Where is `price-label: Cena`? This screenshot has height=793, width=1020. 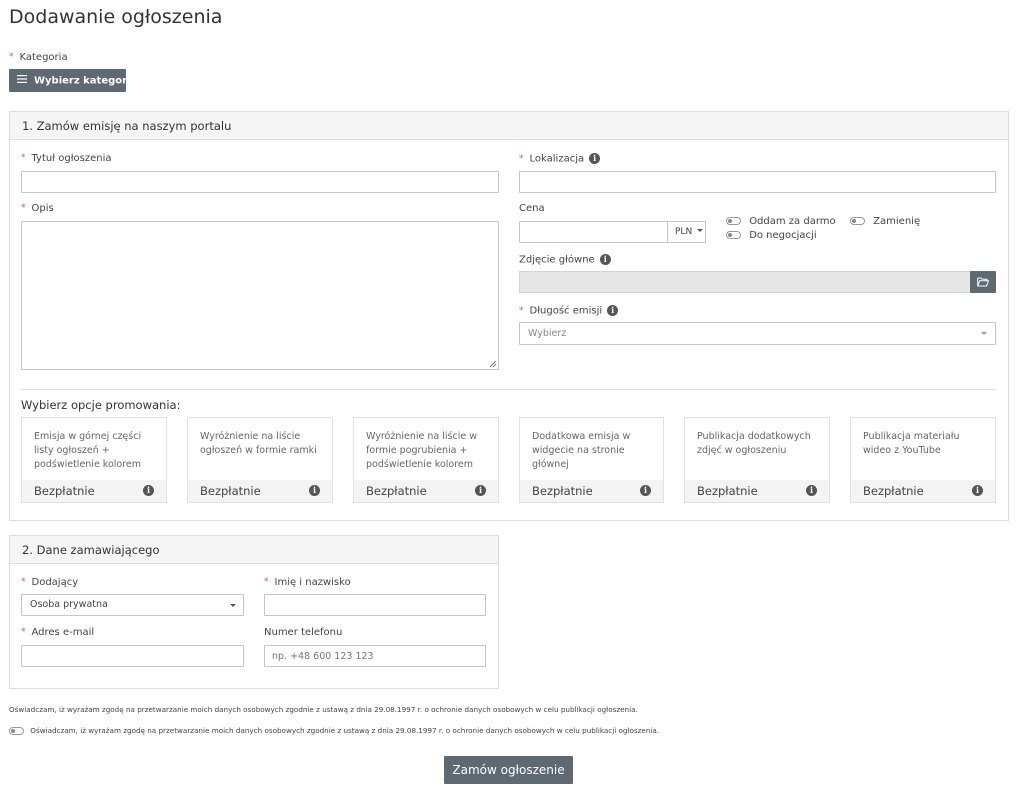 price-label: Cena is located at coordinates (532, 208).